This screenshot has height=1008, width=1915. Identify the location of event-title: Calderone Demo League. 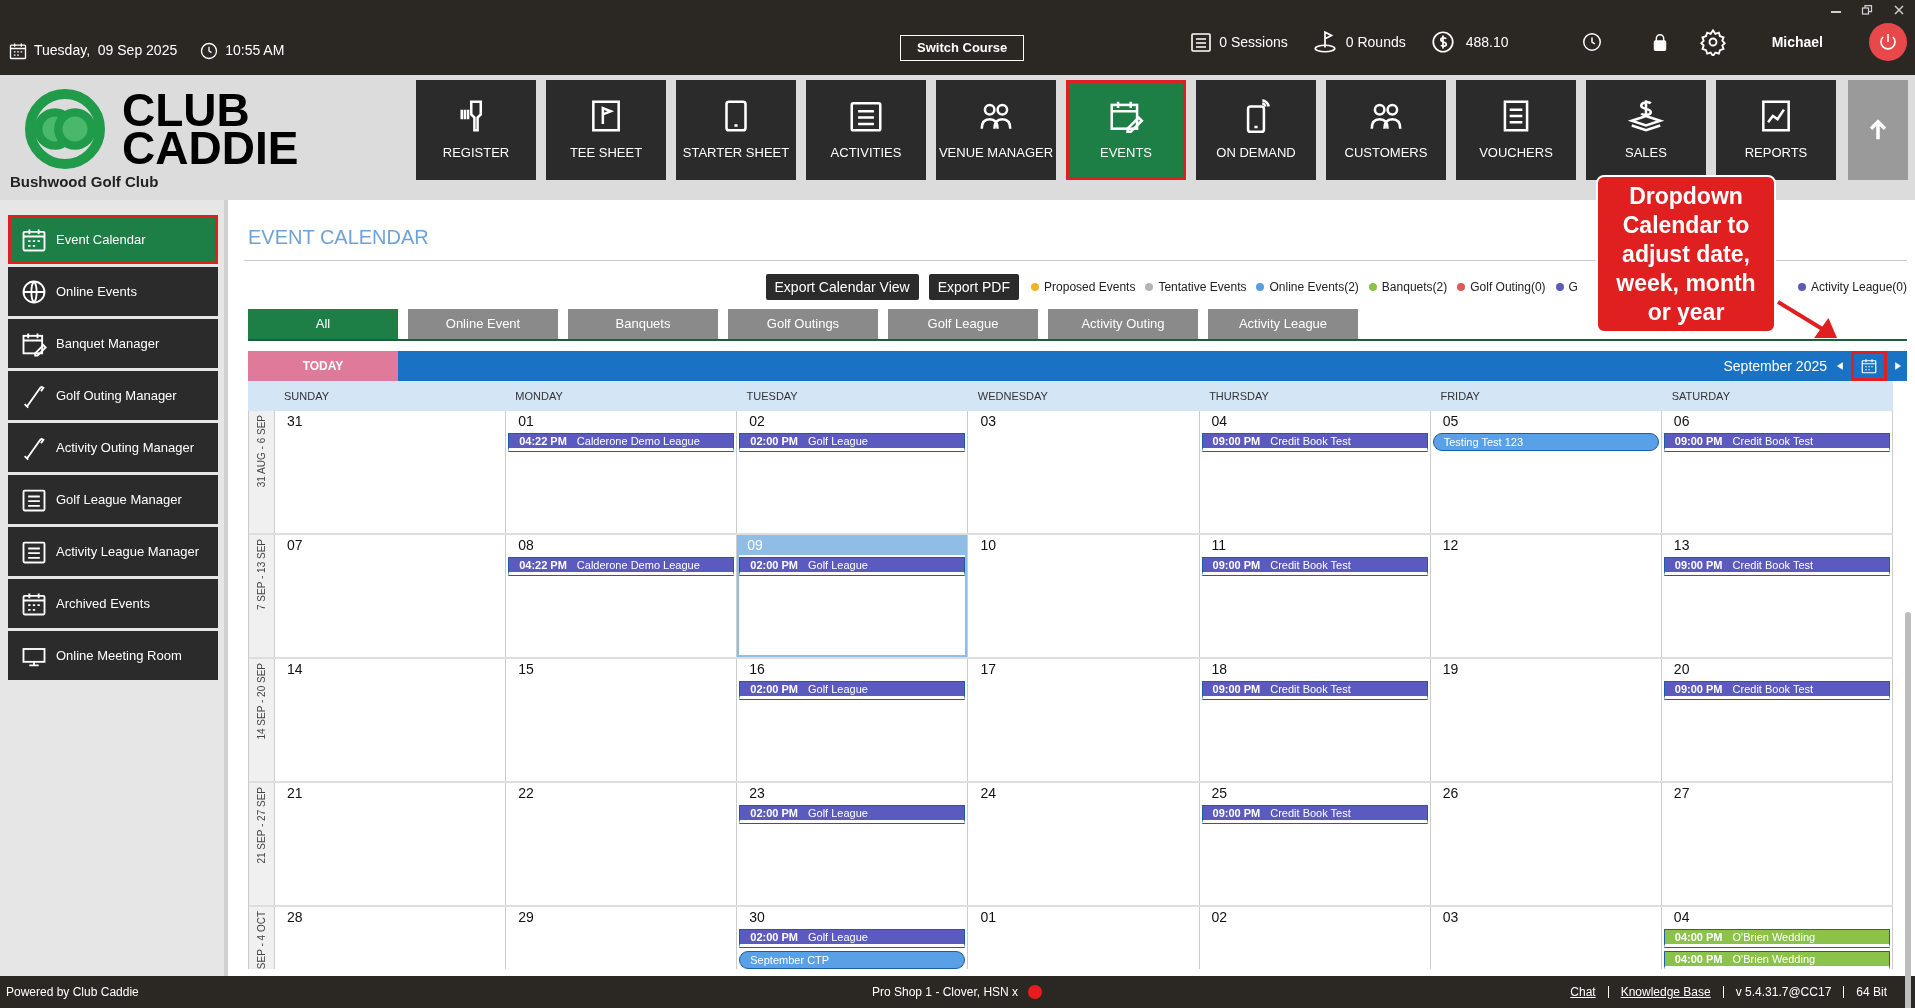
(638, 565).